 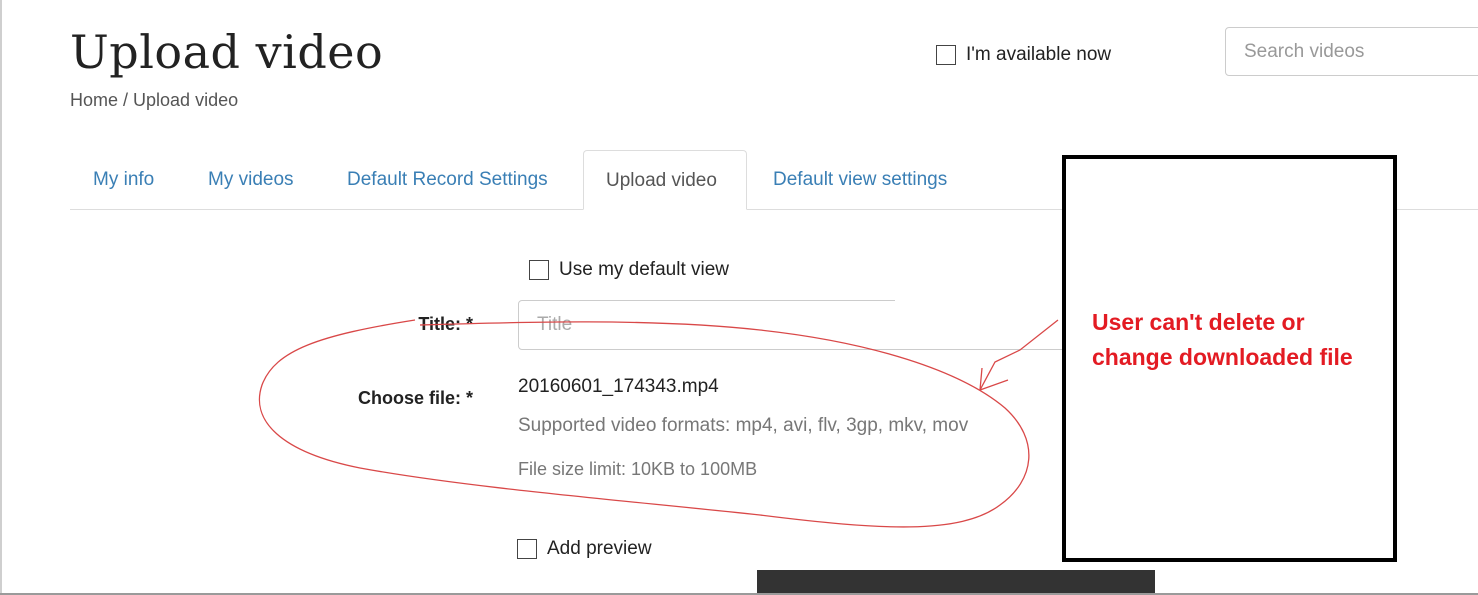 What do you see at coordinates (1, 297) in the screenshot?
I see `page-left-border` at bounding box center [1, 297].